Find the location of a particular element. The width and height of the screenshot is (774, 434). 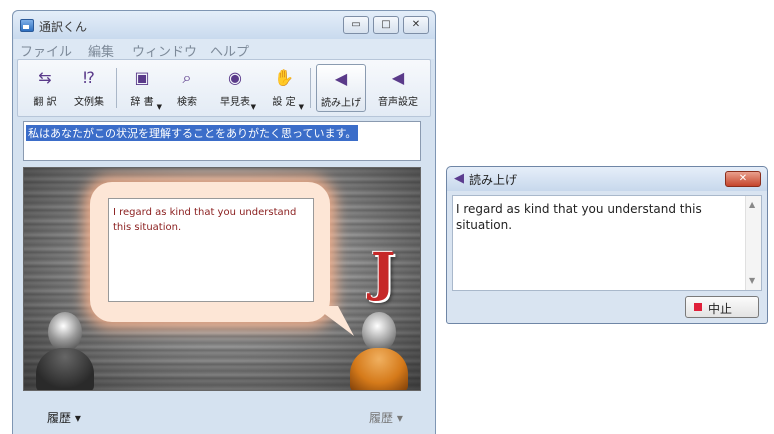

search-icon: ⌕ is located at coordinates (187, 77).